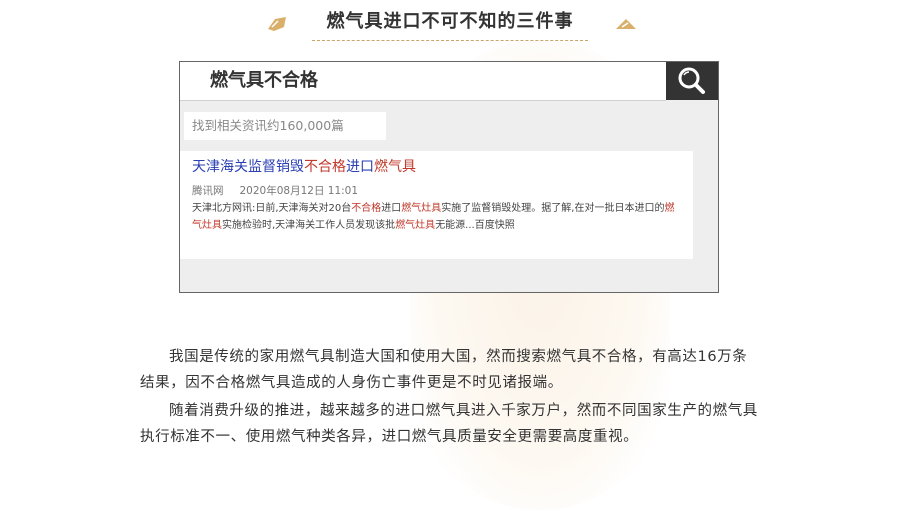  What do you see at coordinates (395, 167) in the screenshot?
I see `result-title-highlight: 燃气具` at bounding box center [395, 167].